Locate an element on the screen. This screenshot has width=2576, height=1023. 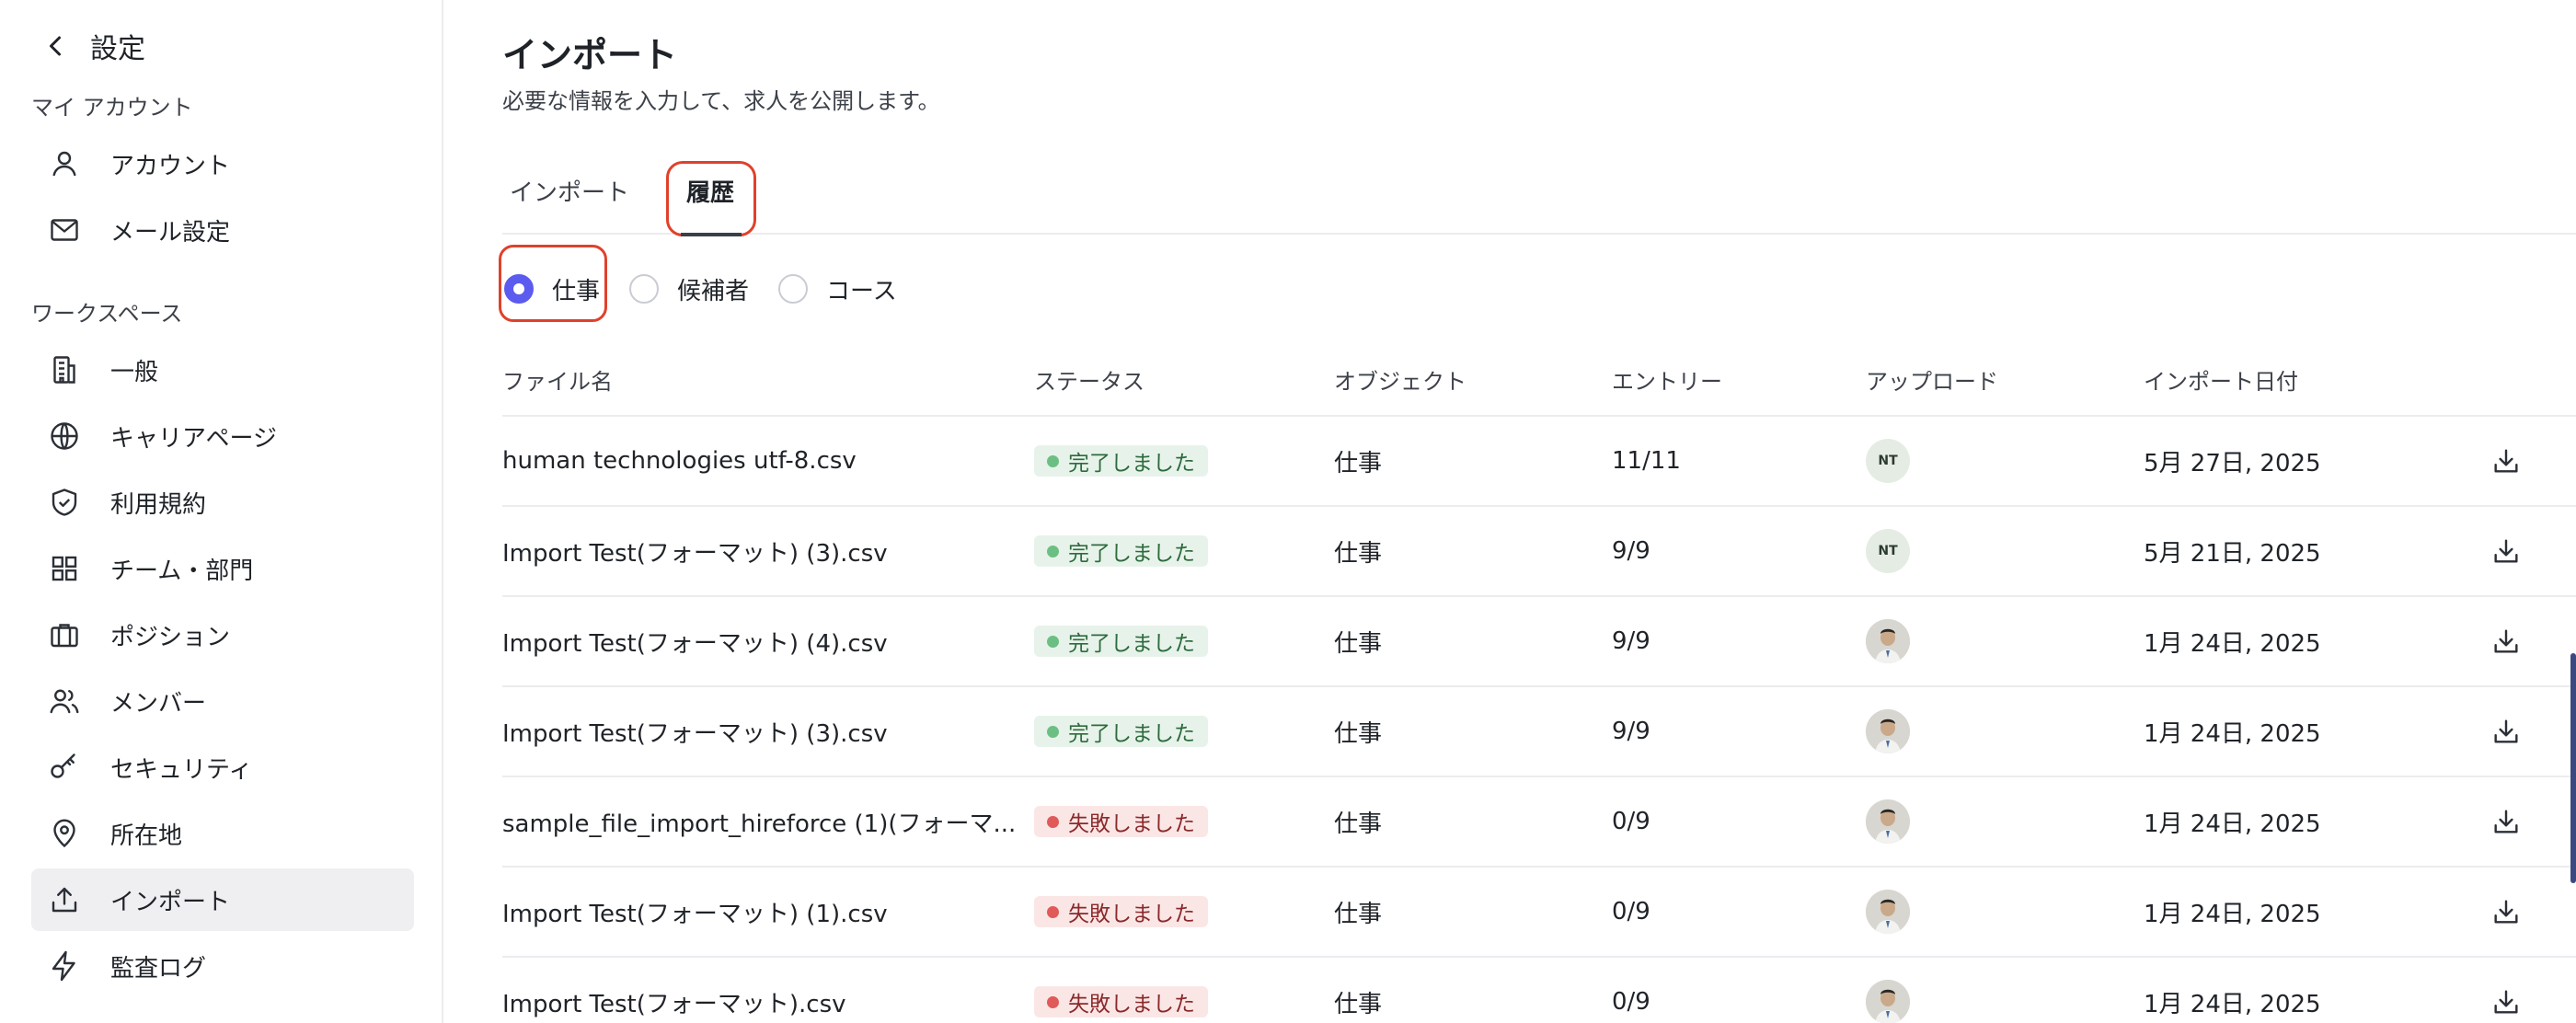
sidebar-item-security: セキュリティ is located at coordinates (222, 767).